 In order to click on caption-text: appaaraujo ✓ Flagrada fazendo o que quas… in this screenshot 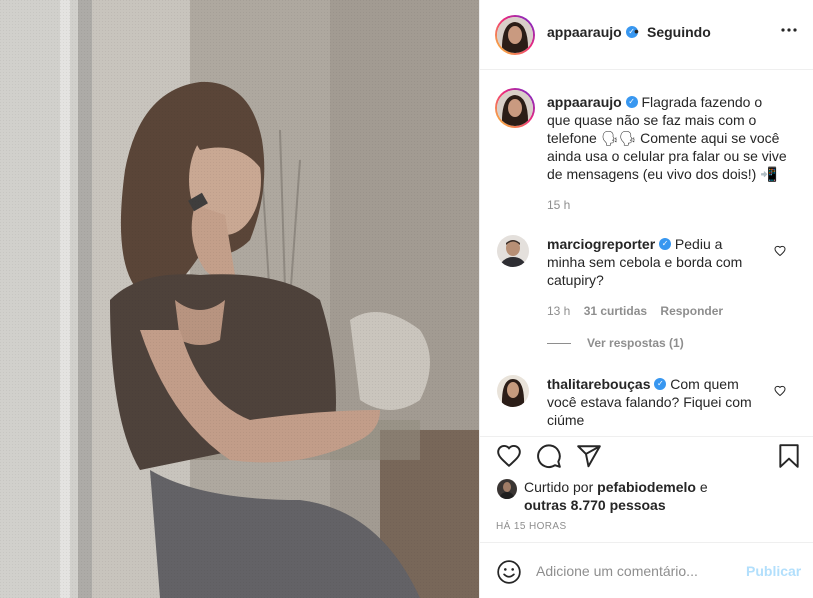, I will do `click(667, 138)`.